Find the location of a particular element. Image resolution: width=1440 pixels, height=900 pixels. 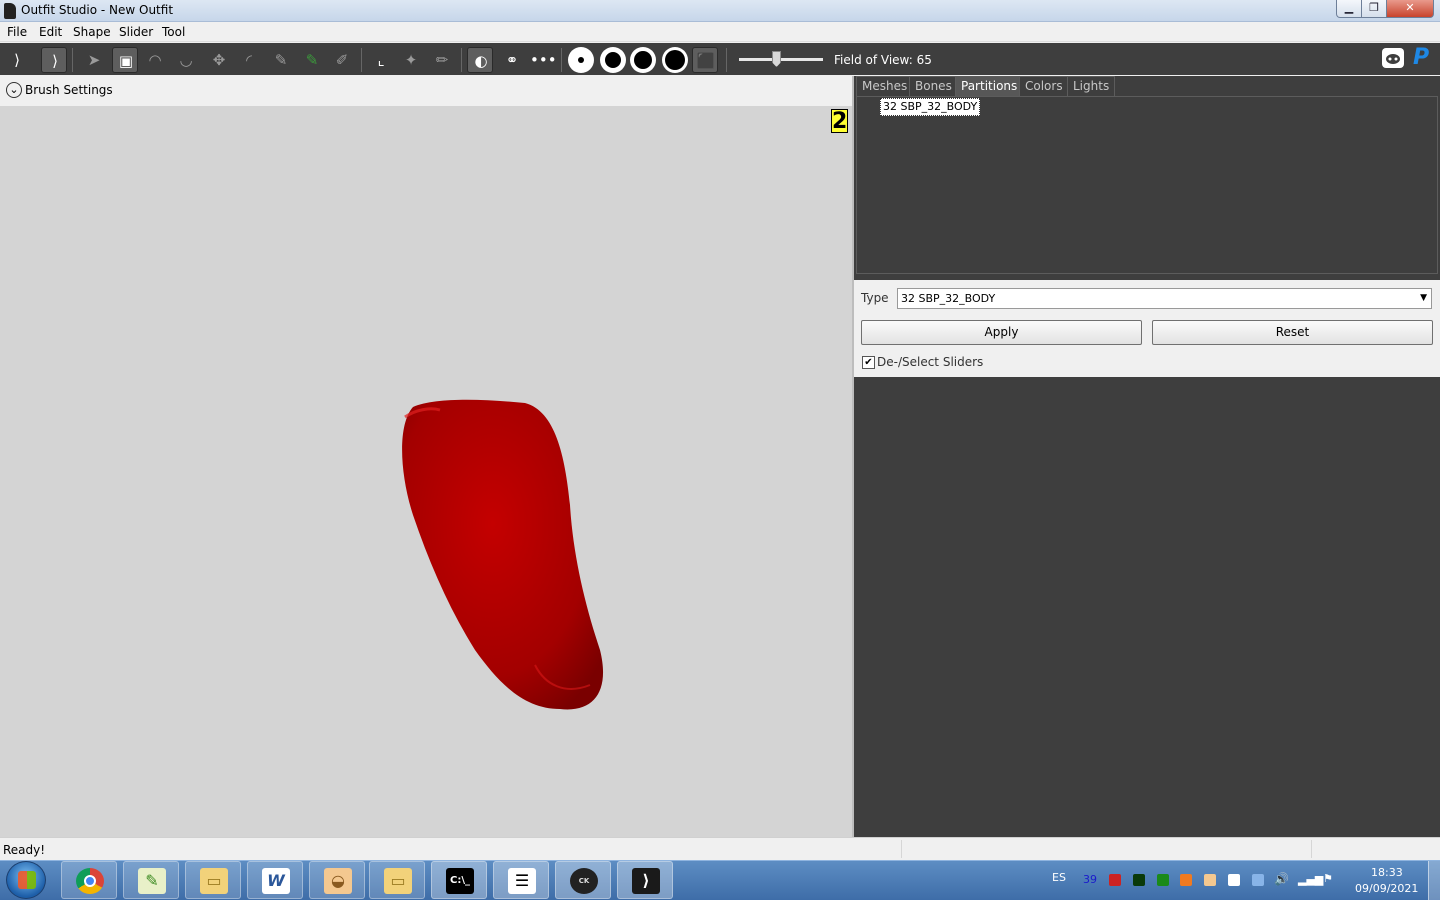

tray-keyboard-icon is located at coordinates (1234, 880).